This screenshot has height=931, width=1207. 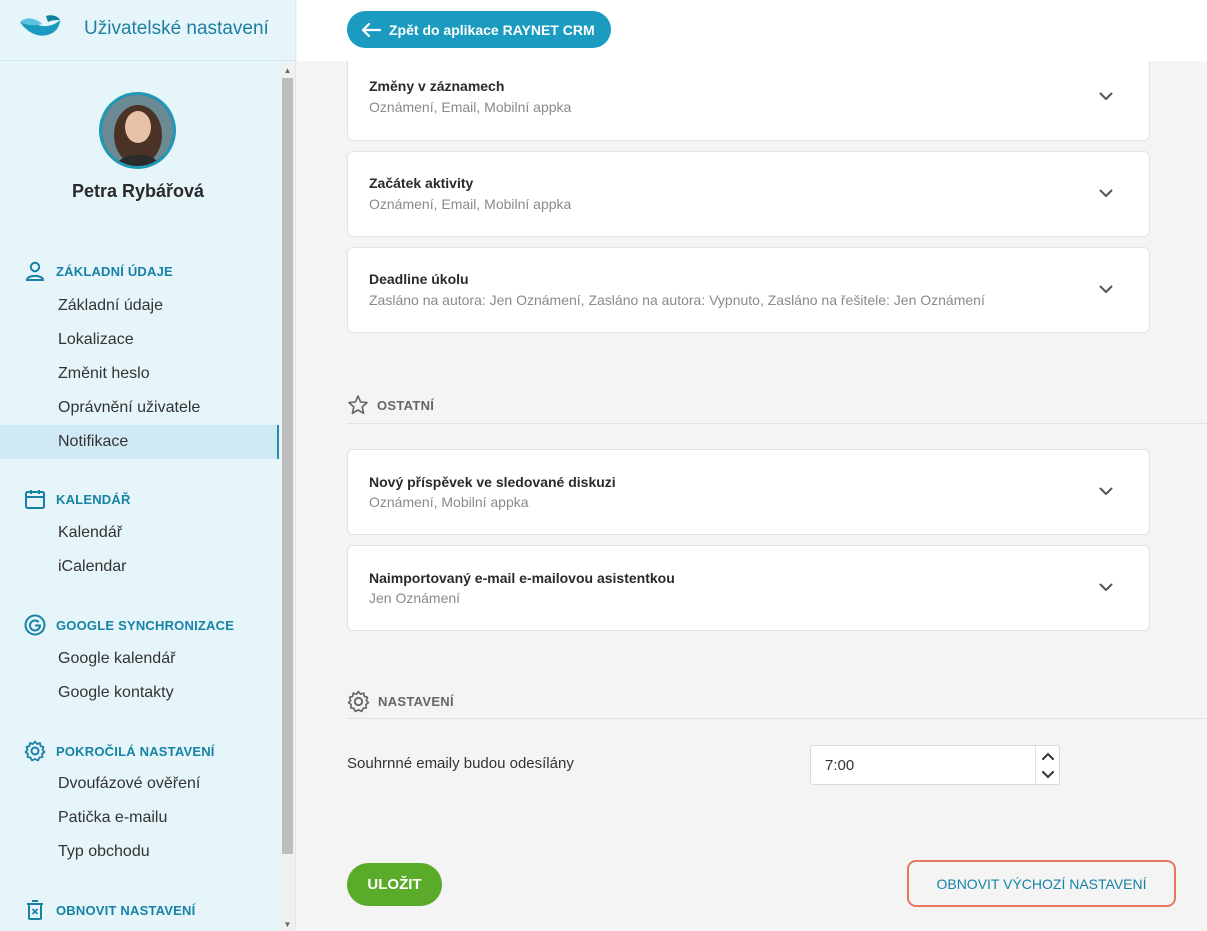 What do you see at coordinates (460, 763) in the screenshot?
I see `summary-email-label: Souhrnné emaily budou odesílány` at bounding box center [460, 763].